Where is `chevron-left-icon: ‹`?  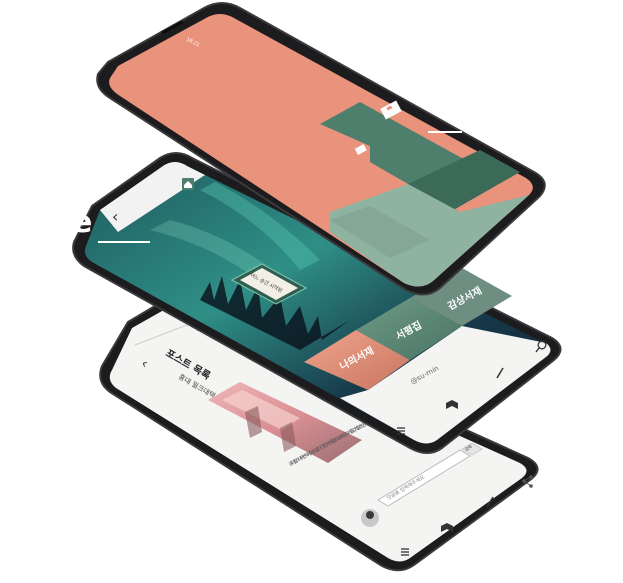
chevron-left-icon: ‹ is located at coordinates (115, 216).